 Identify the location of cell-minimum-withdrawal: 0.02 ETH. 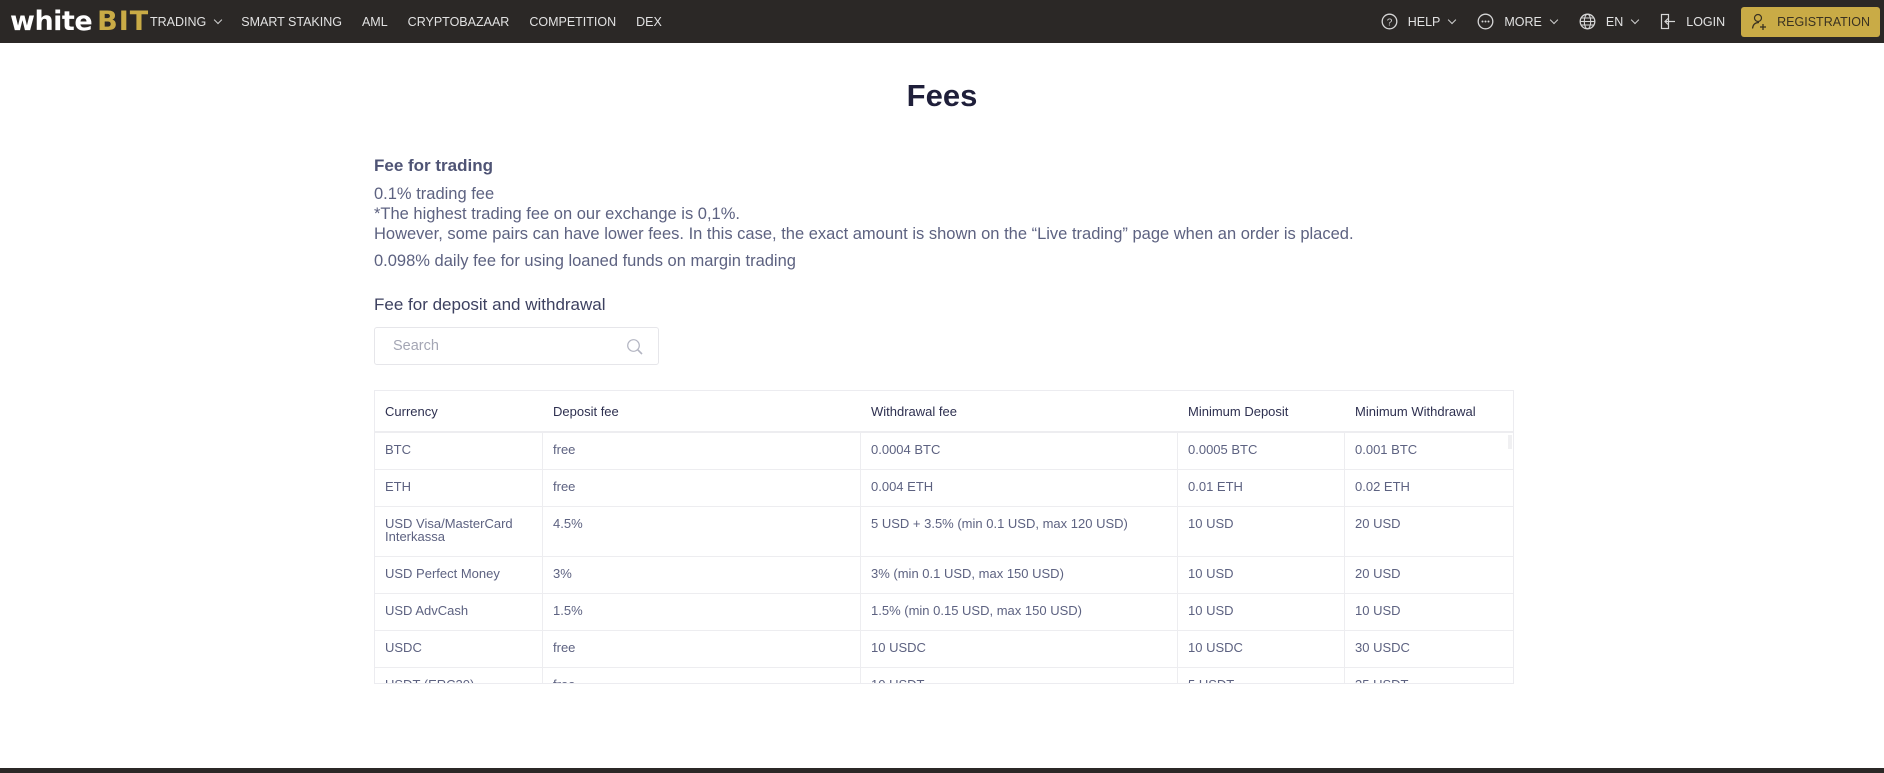
(1382, 486).